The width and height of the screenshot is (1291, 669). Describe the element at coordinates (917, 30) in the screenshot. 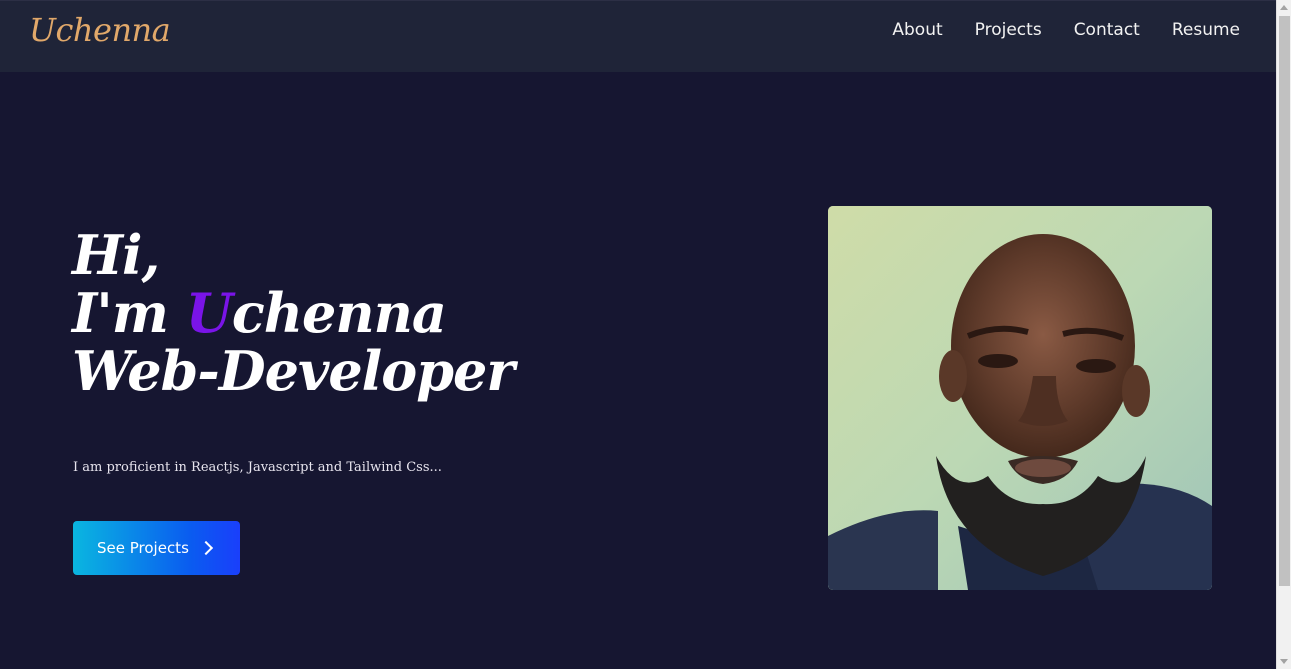

I see `nav-link-about: About` at that location.